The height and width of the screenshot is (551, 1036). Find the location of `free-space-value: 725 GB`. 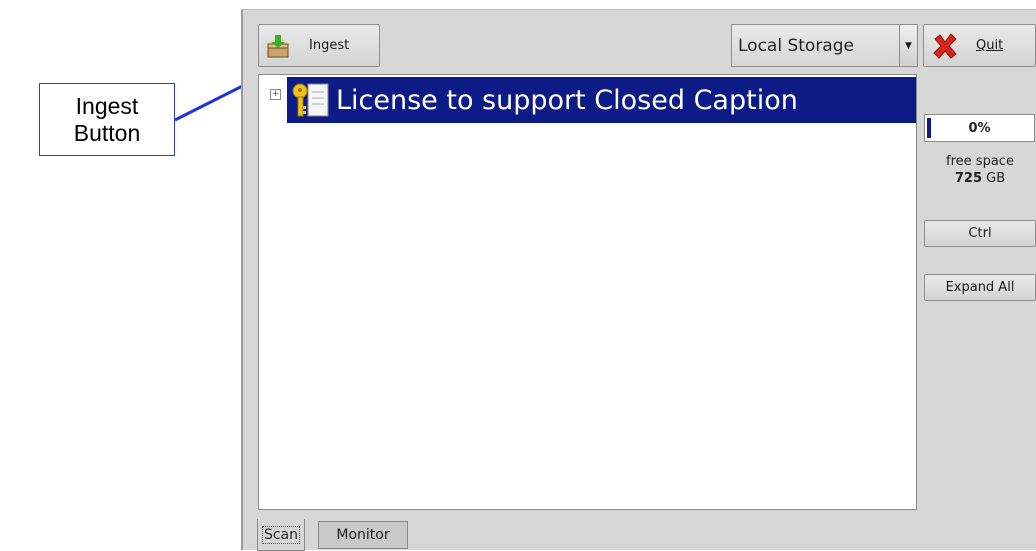

free-space-value: 725 GB is located at coordinates (980, 178).